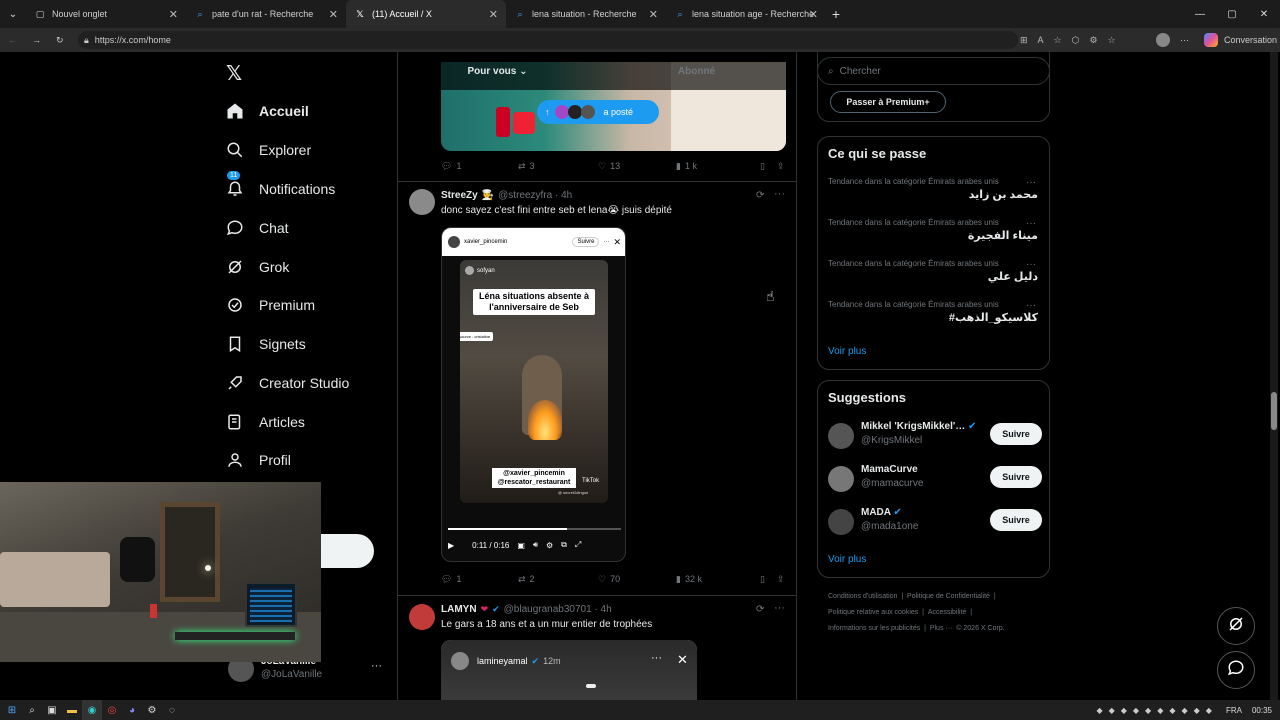 This screenshot has height=720, width=1280. I want to click on search-icon: ⌕, so click(32, 710).